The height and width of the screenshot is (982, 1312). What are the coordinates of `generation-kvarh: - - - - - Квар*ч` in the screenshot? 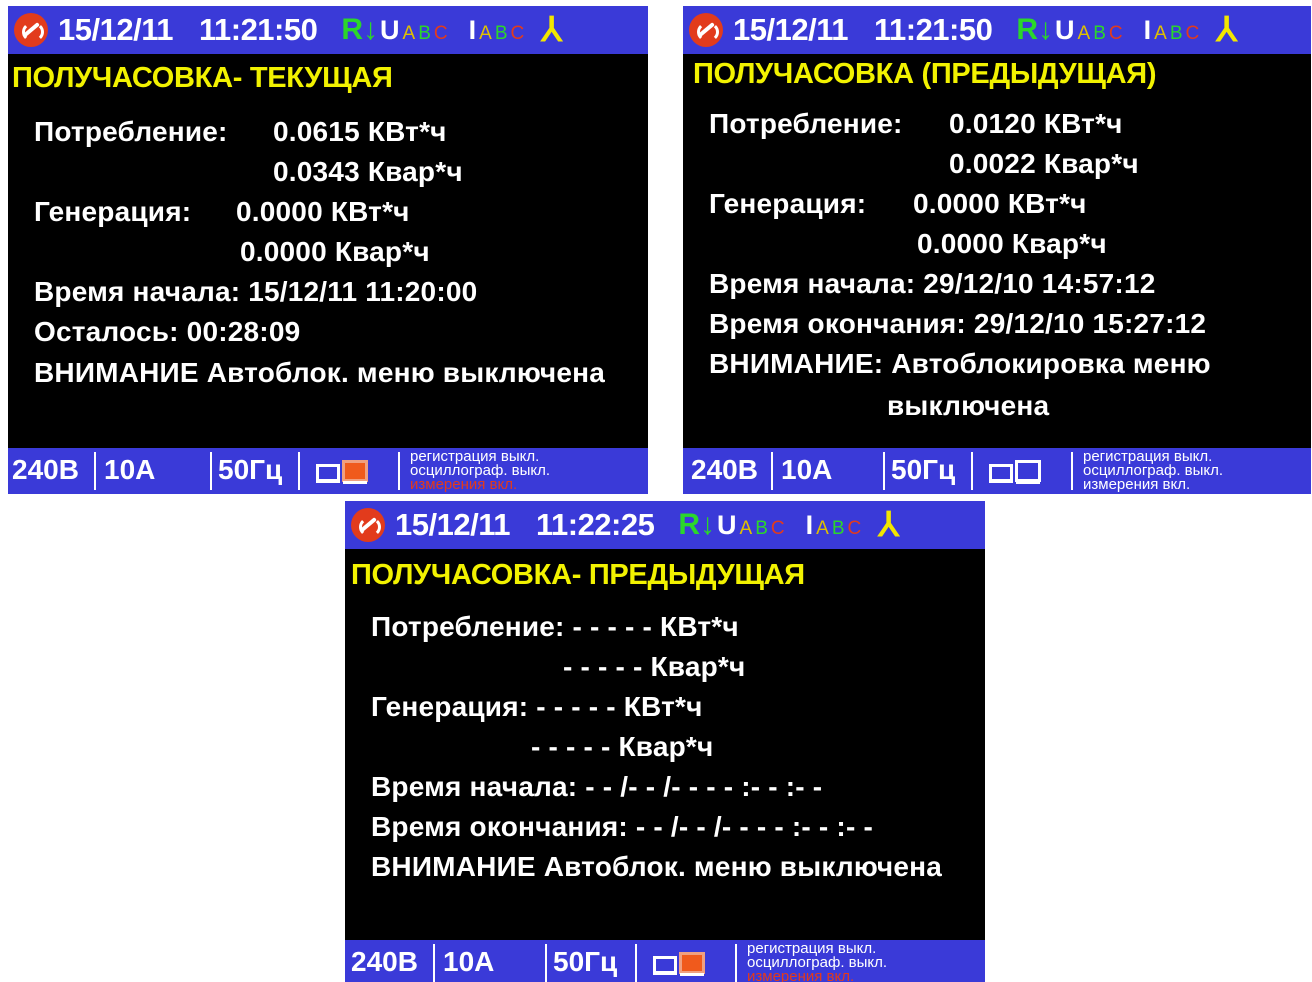 It's located at (622, 746).